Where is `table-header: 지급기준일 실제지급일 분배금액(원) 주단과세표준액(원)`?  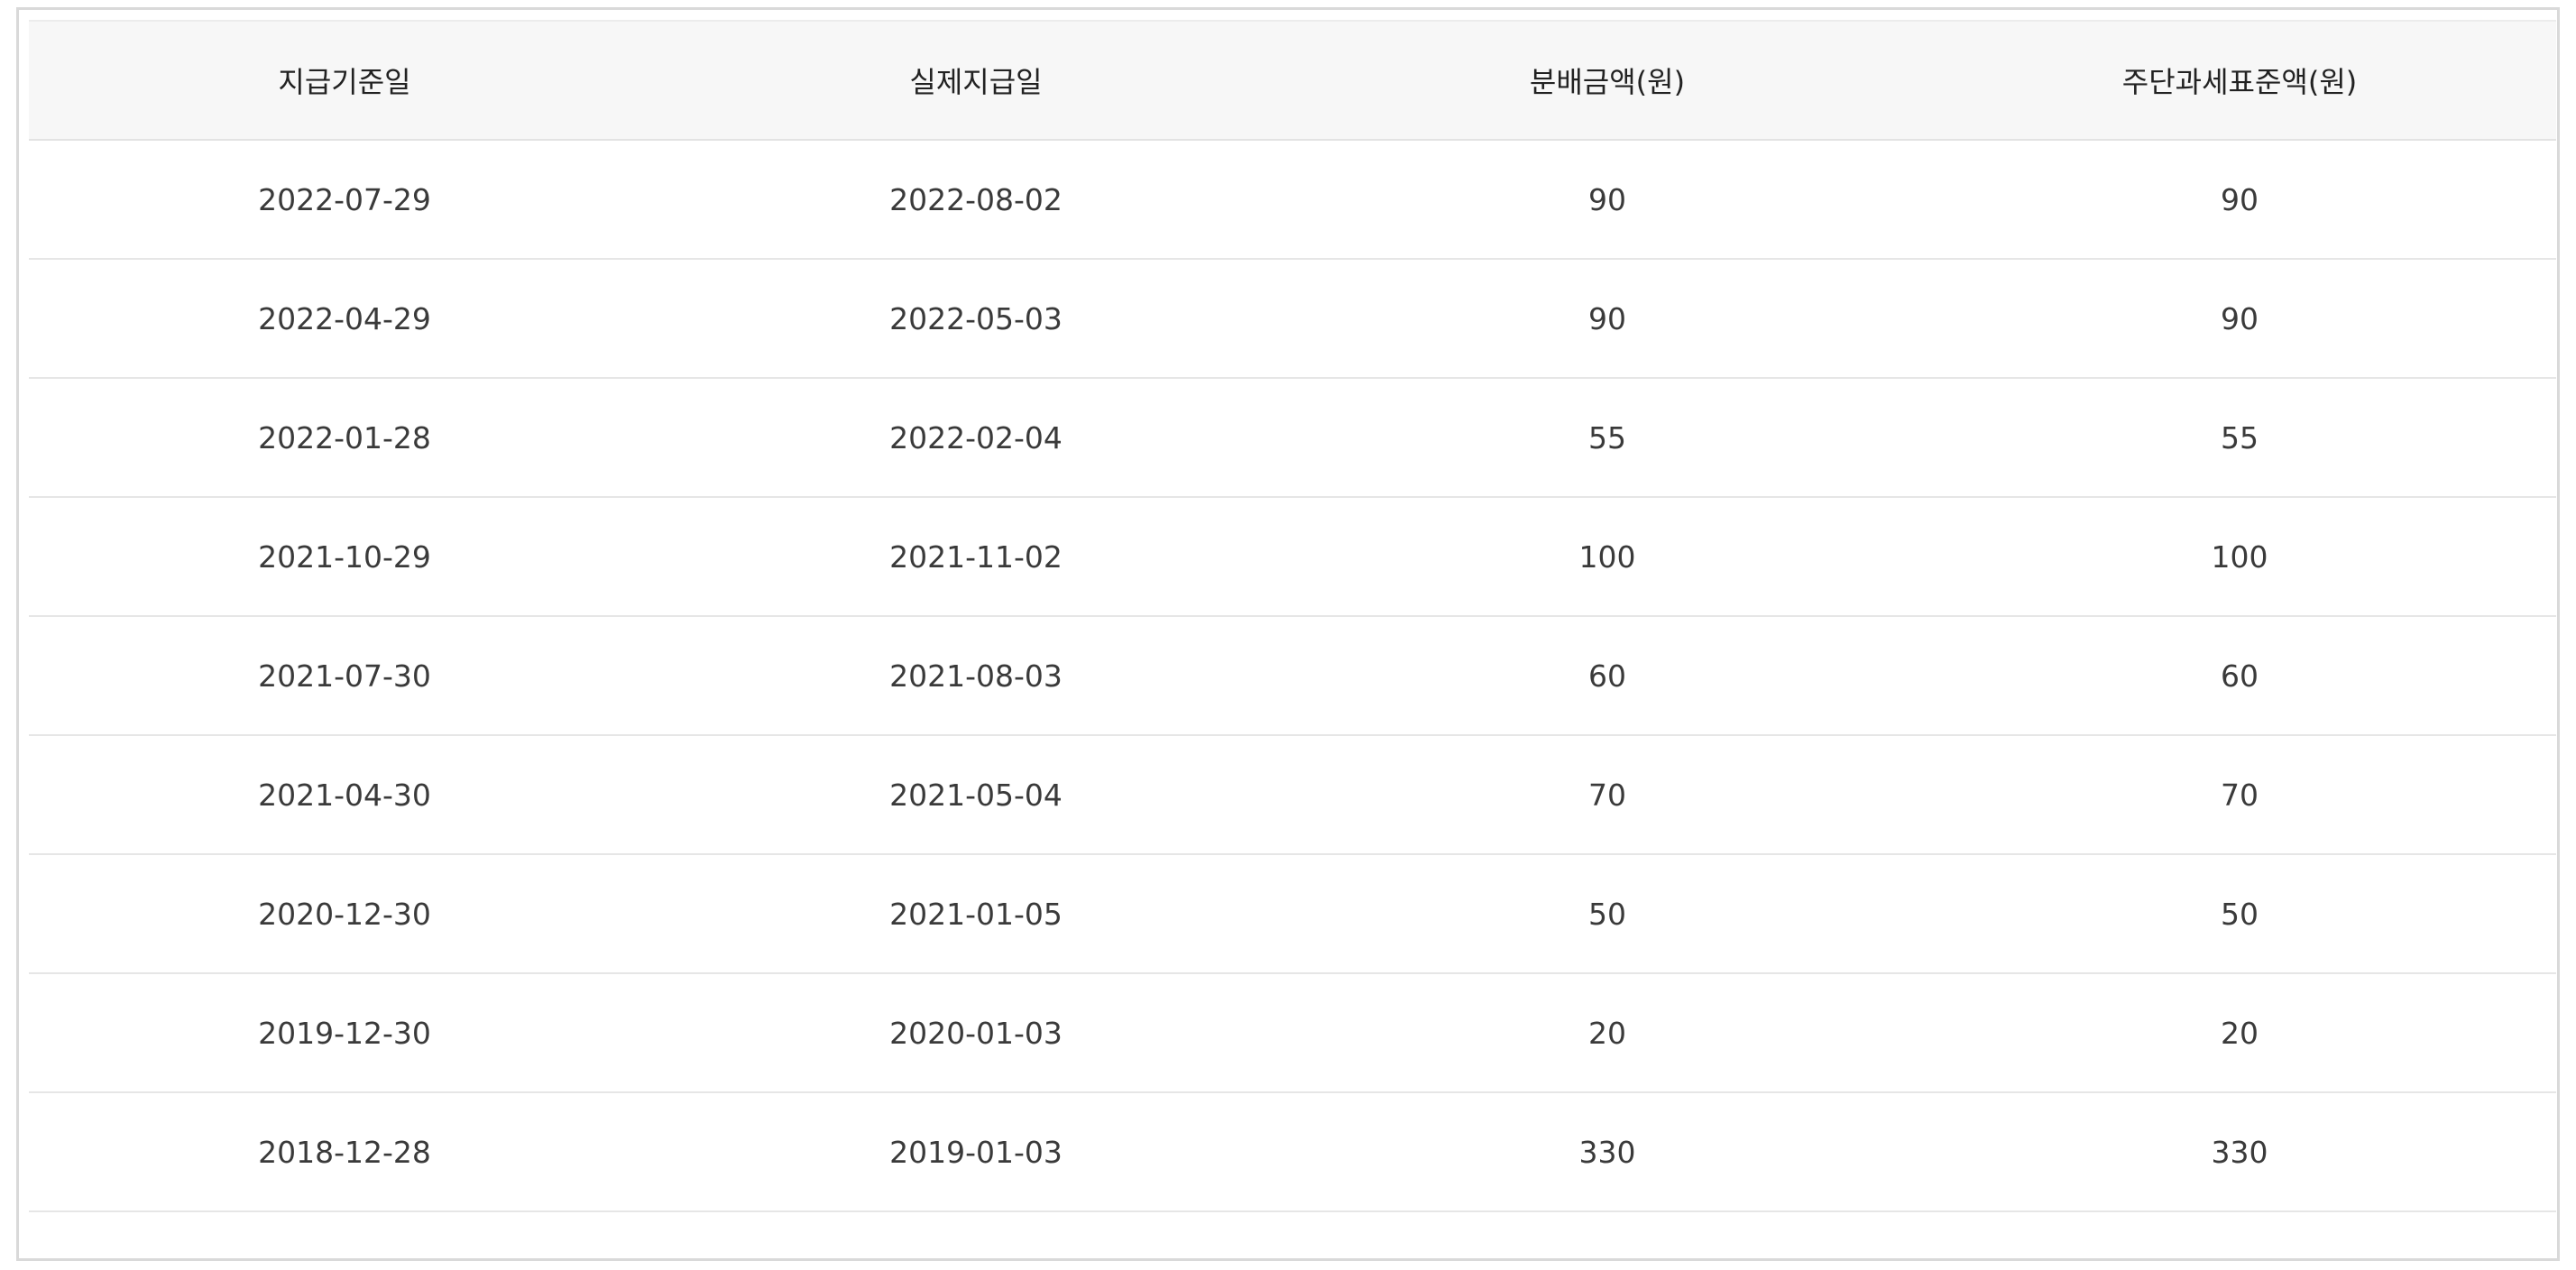
table-header: 지급기준일 실제지급일 분배금액(원) 주단과세표준액(원) is located at coordinates (1293, 80).